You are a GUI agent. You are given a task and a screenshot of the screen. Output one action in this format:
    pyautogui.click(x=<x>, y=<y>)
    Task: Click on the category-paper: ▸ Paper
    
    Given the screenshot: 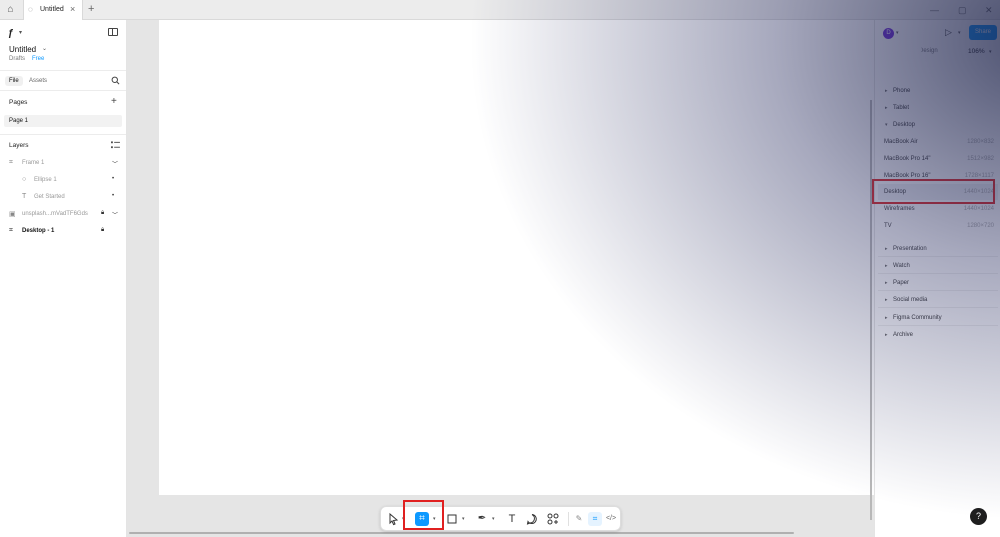 What is the action you would take?
    pyautogui.click(x=938, y=283)
    